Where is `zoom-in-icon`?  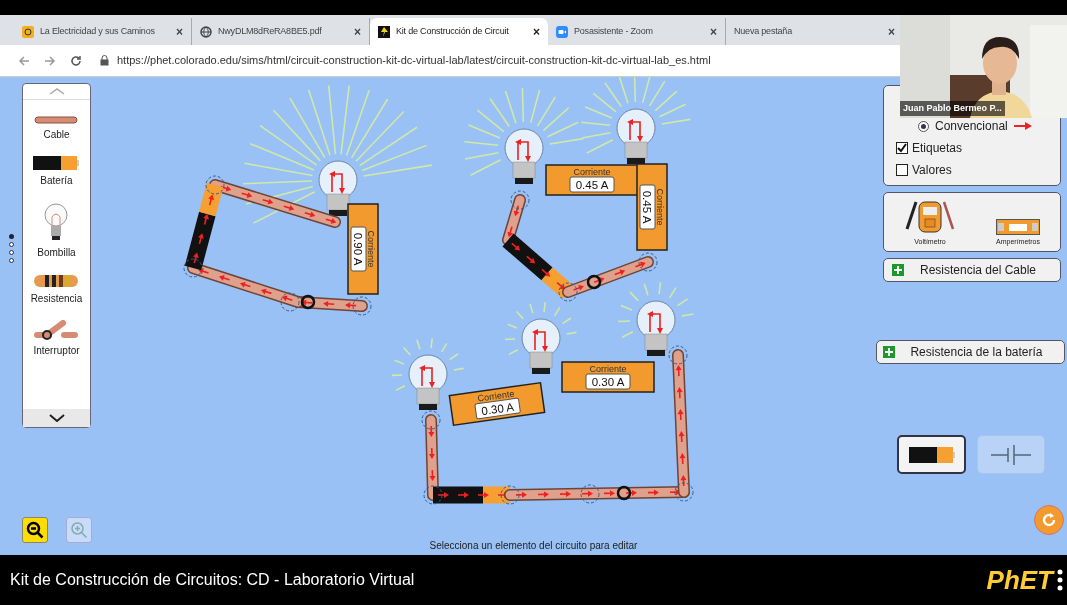
zoom-in-icon is located at coordinates (79, 530).